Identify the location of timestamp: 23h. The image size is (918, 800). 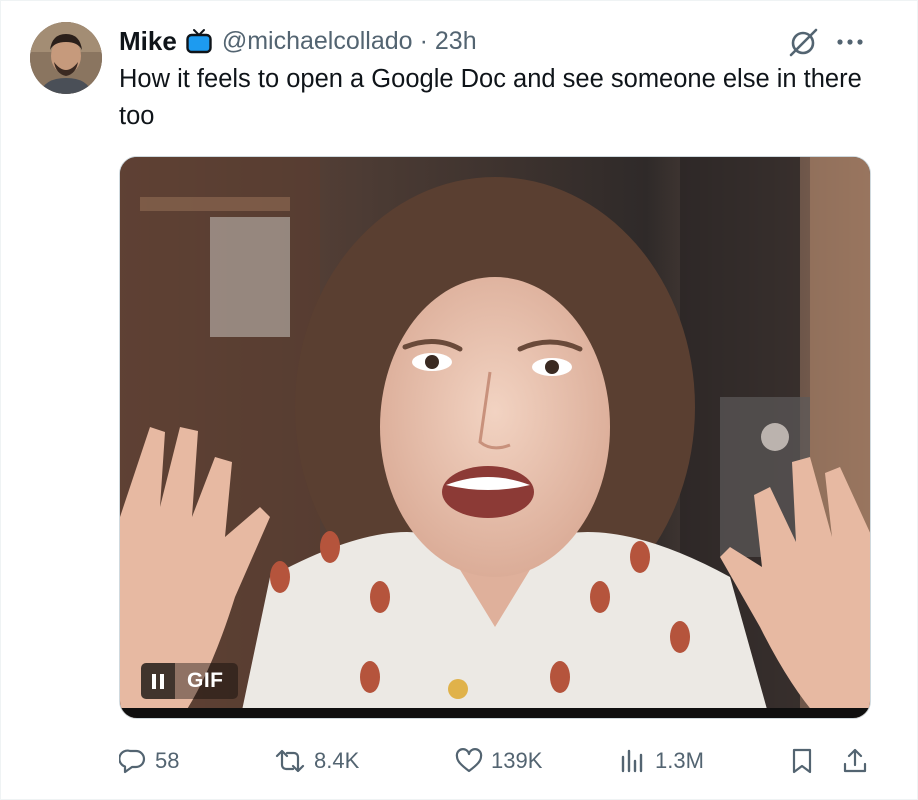
(456, 41).